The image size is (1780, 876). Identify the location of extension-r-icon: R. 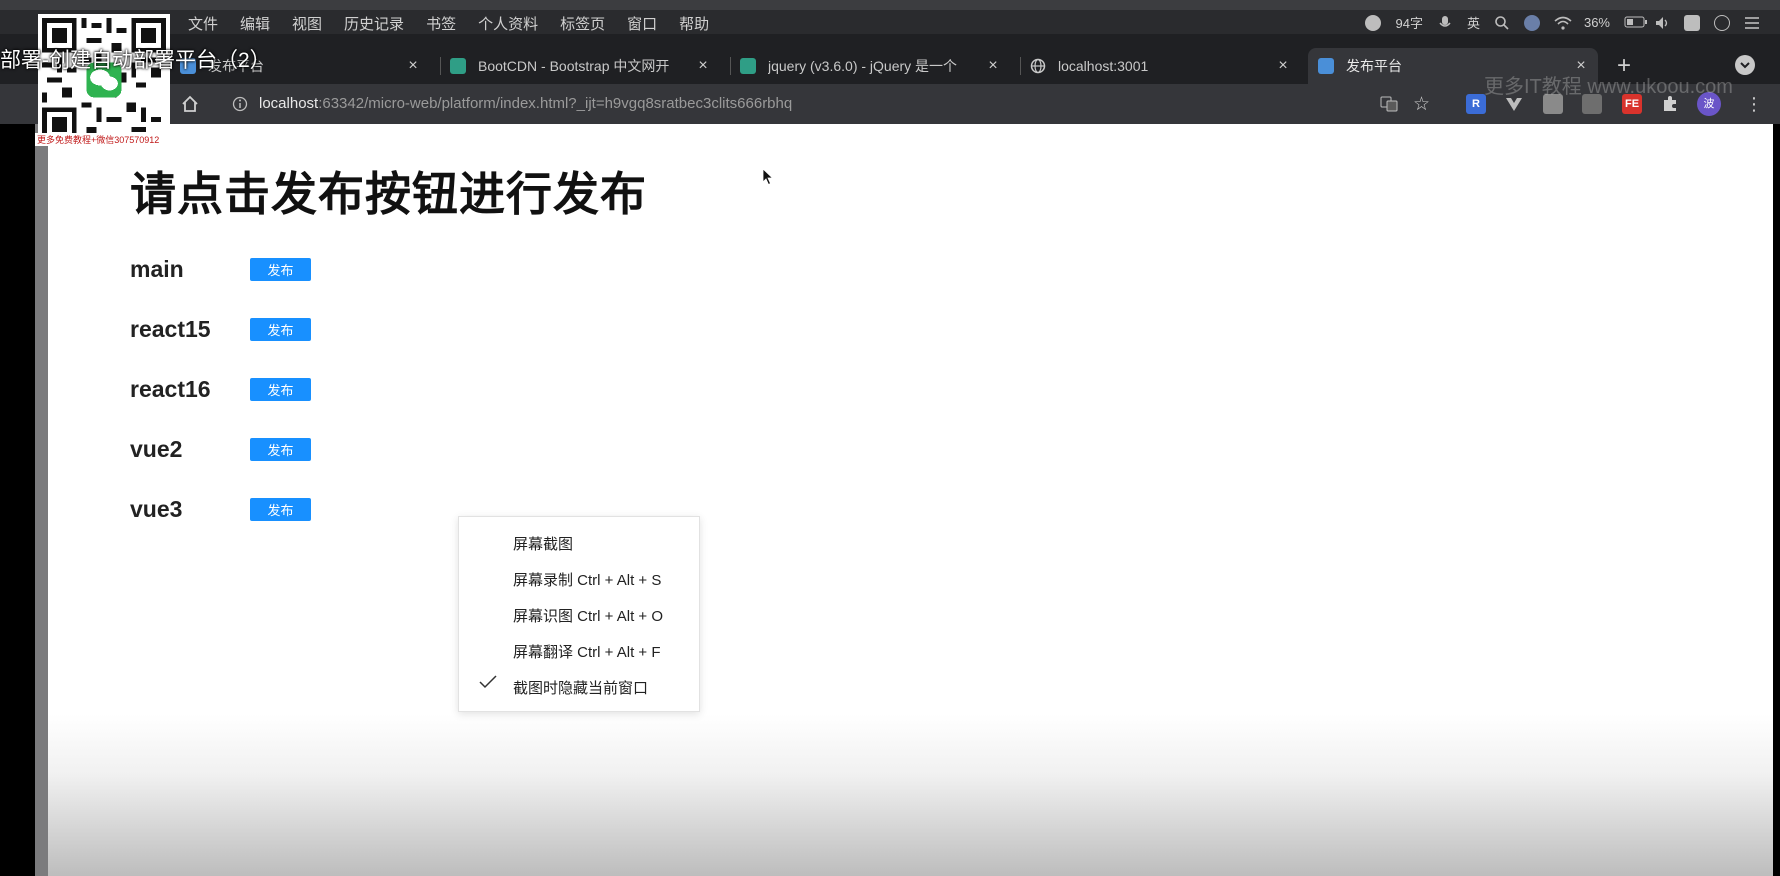
(1476, 104).